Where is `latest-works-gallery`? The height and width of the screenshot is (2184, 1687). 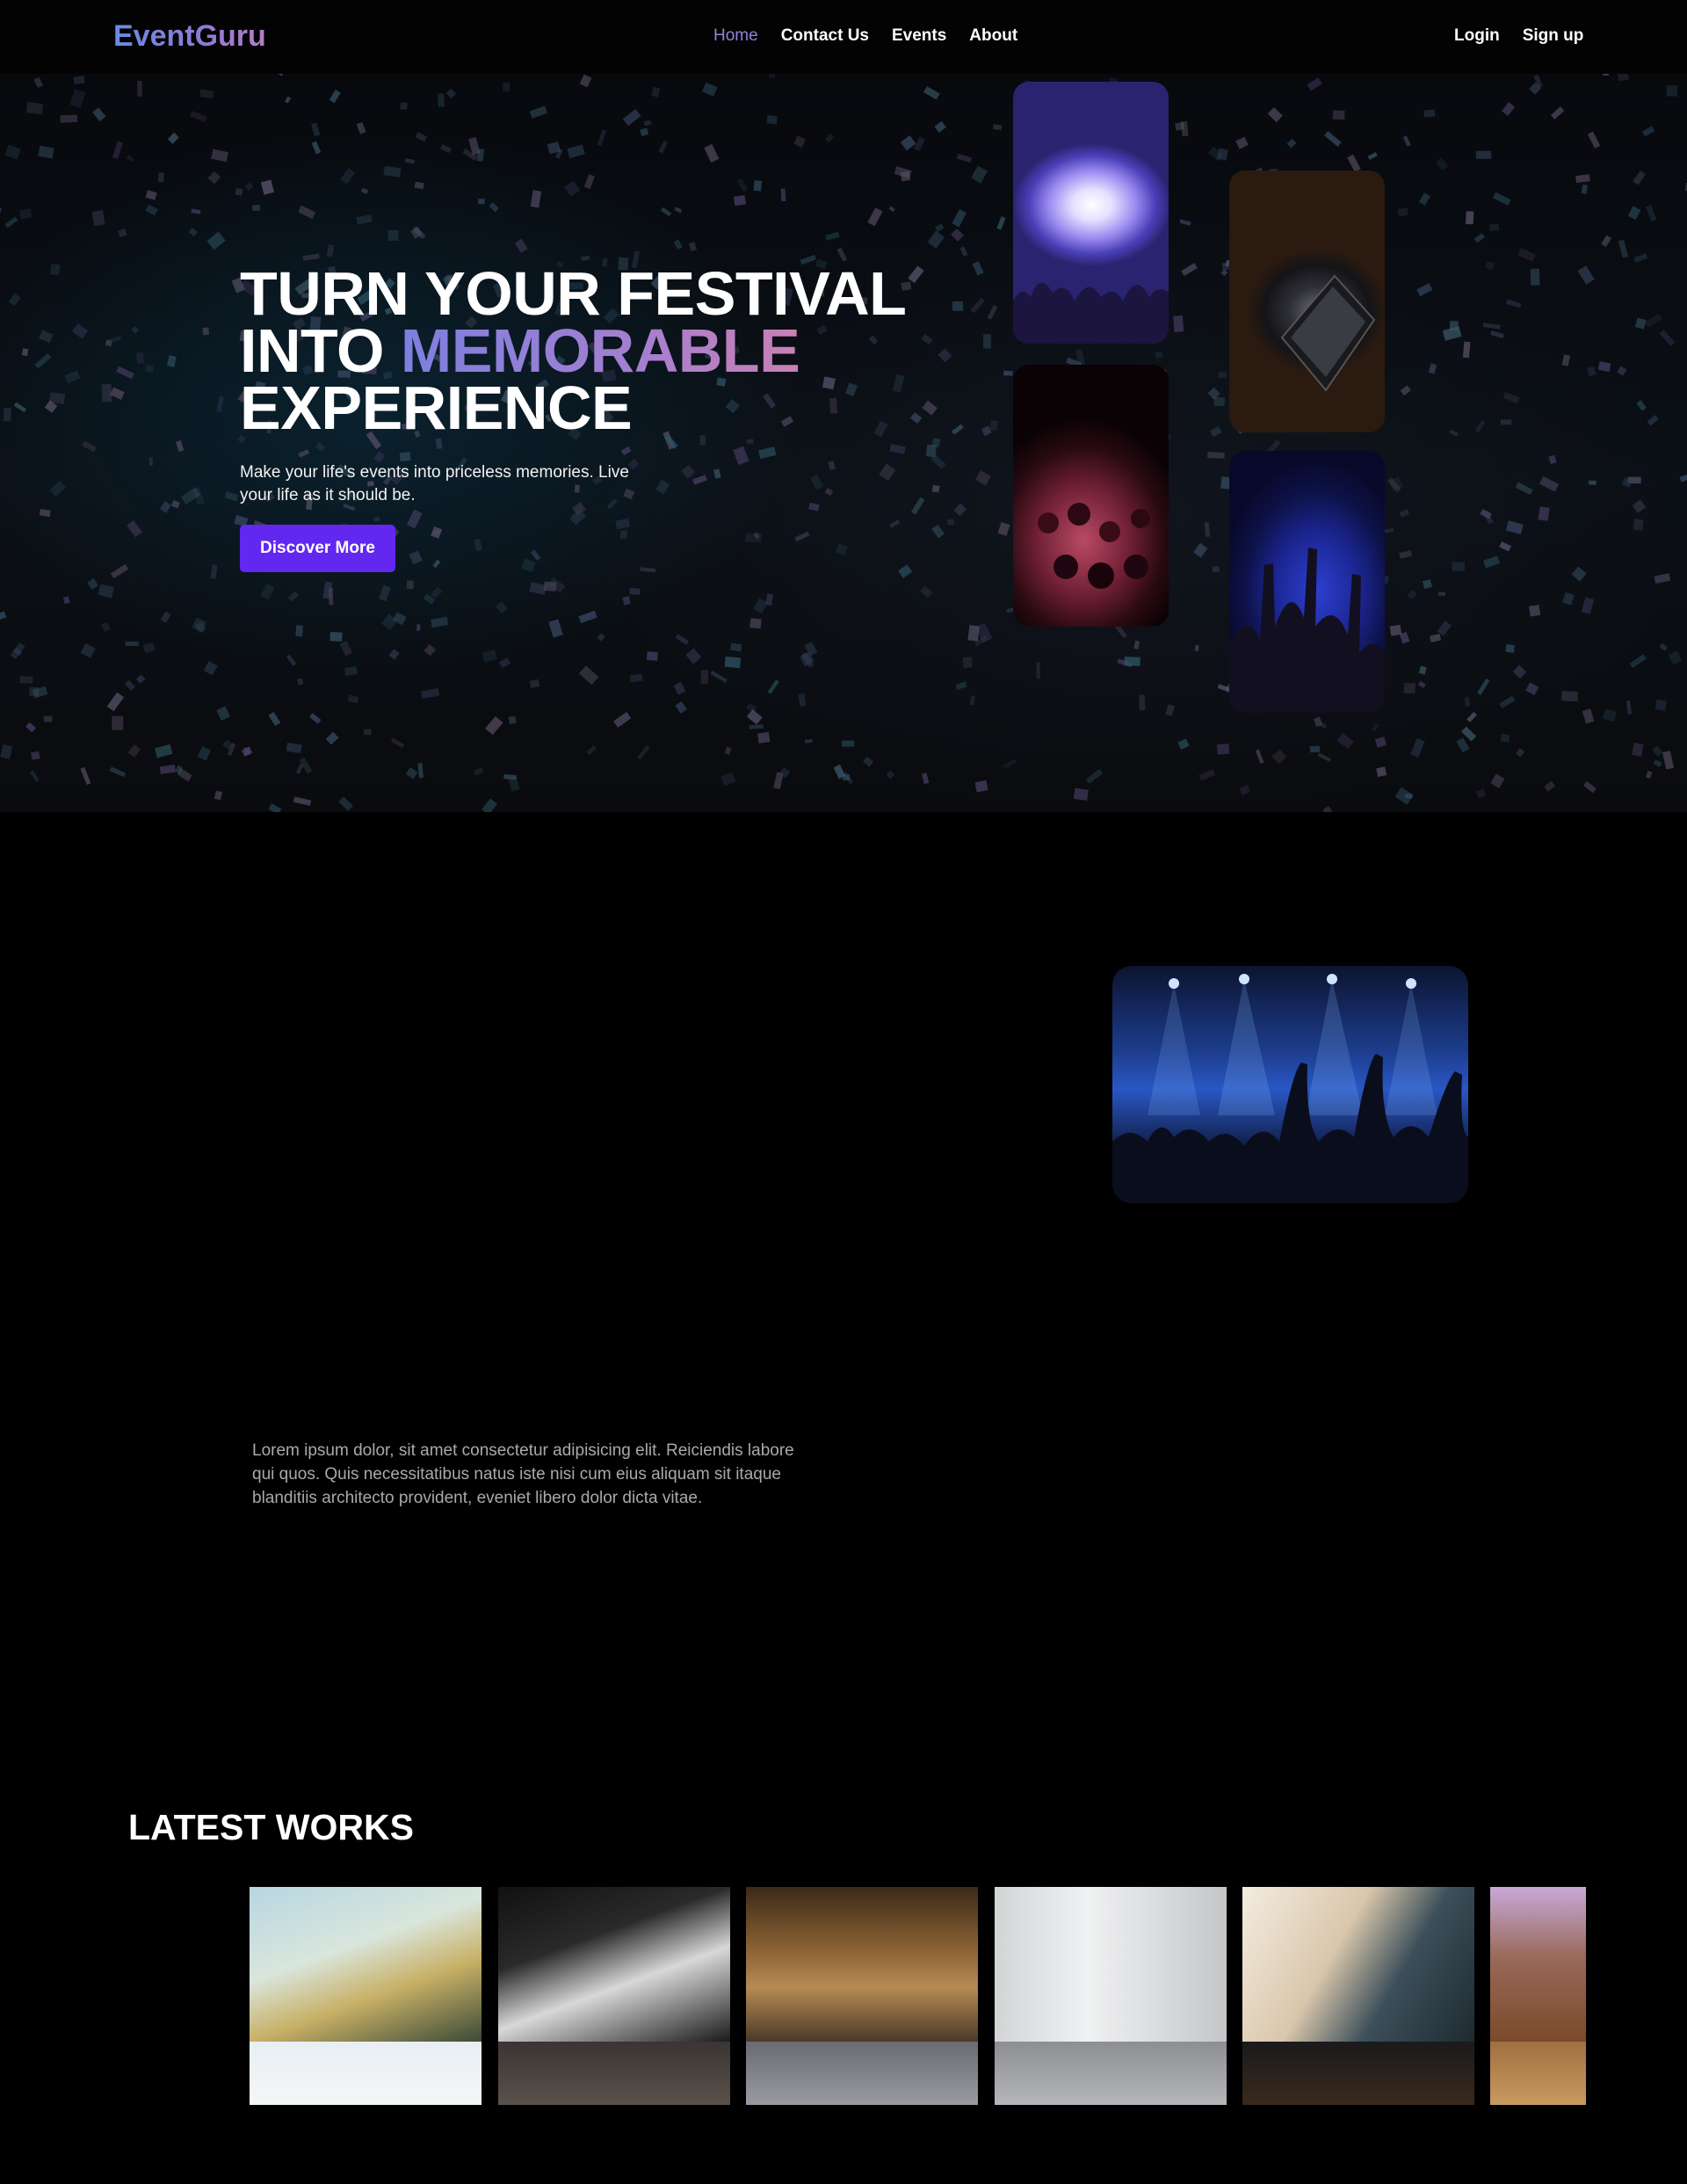
latest-works-gallery is located at coordinates (918, 1996).